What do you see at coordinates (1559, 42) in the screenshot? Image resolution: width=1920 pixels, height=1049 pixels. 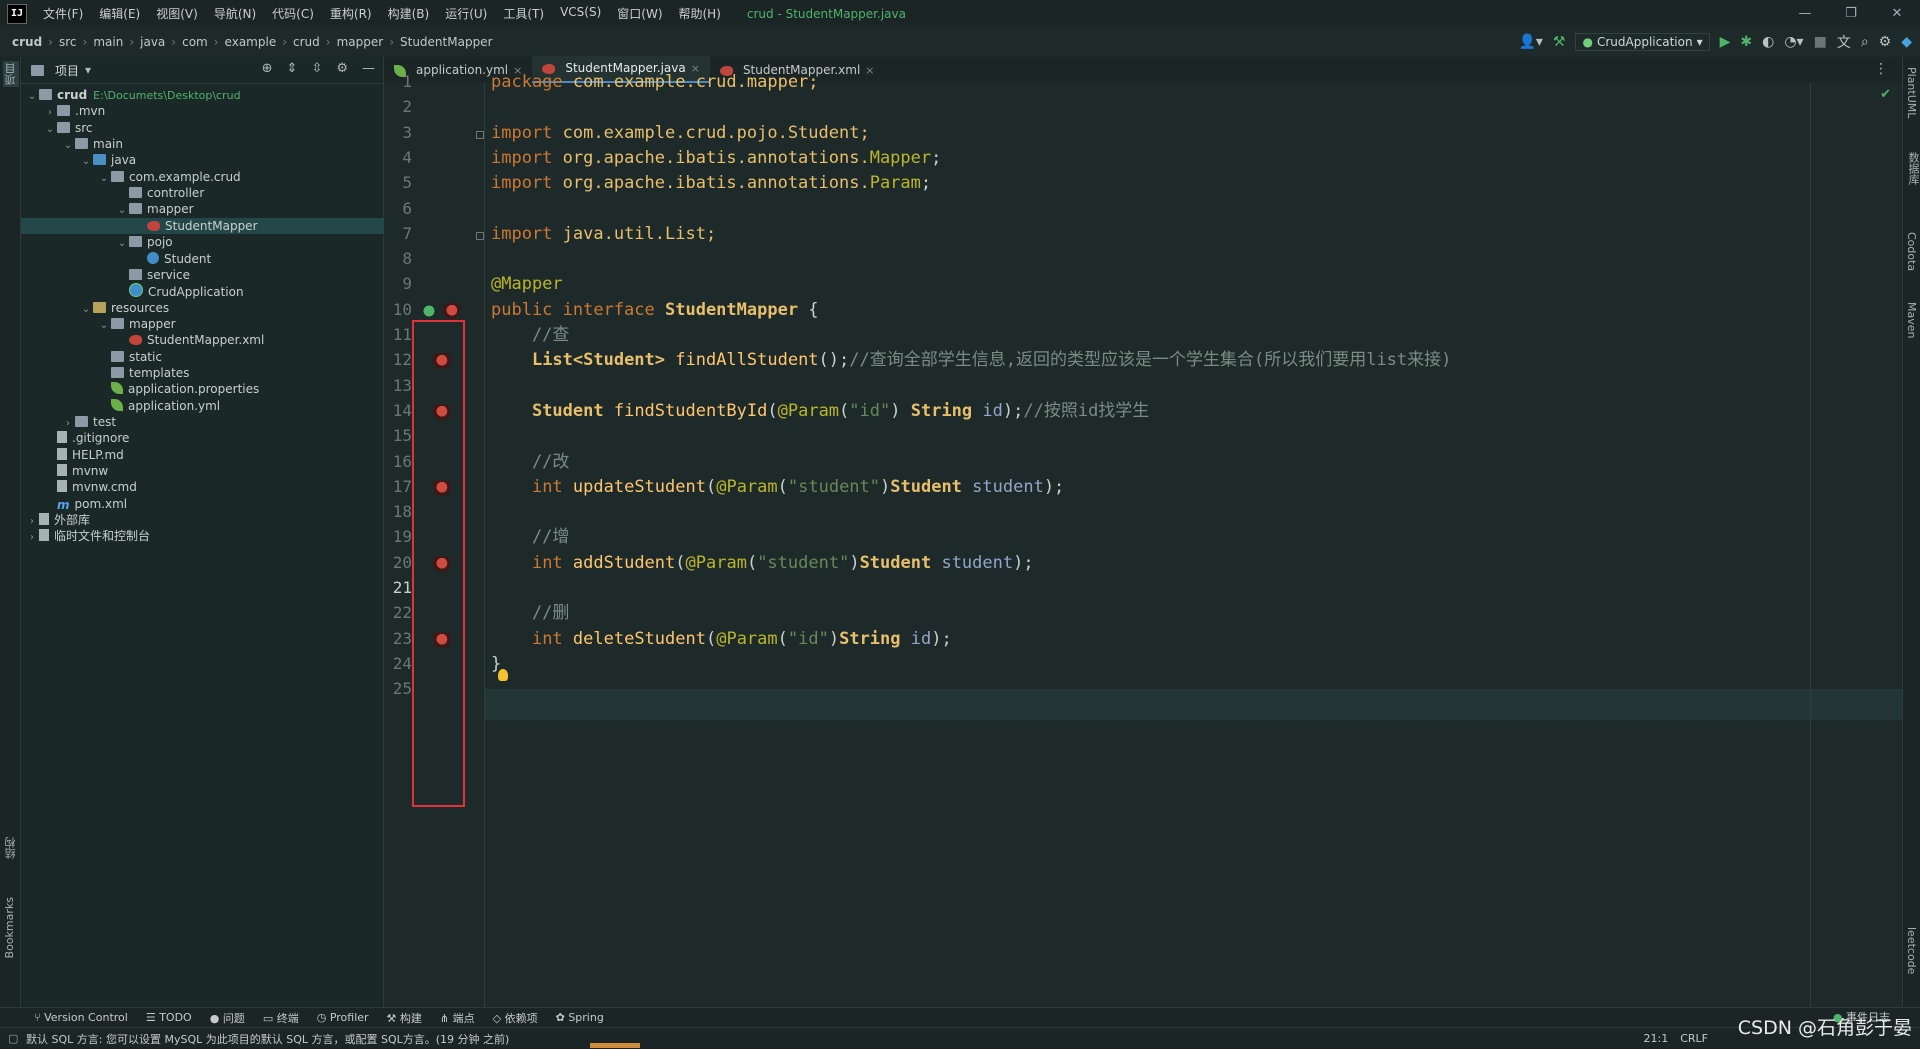 I see `build-hammer-icon: ⚒` at bounding box center [1559, 42].